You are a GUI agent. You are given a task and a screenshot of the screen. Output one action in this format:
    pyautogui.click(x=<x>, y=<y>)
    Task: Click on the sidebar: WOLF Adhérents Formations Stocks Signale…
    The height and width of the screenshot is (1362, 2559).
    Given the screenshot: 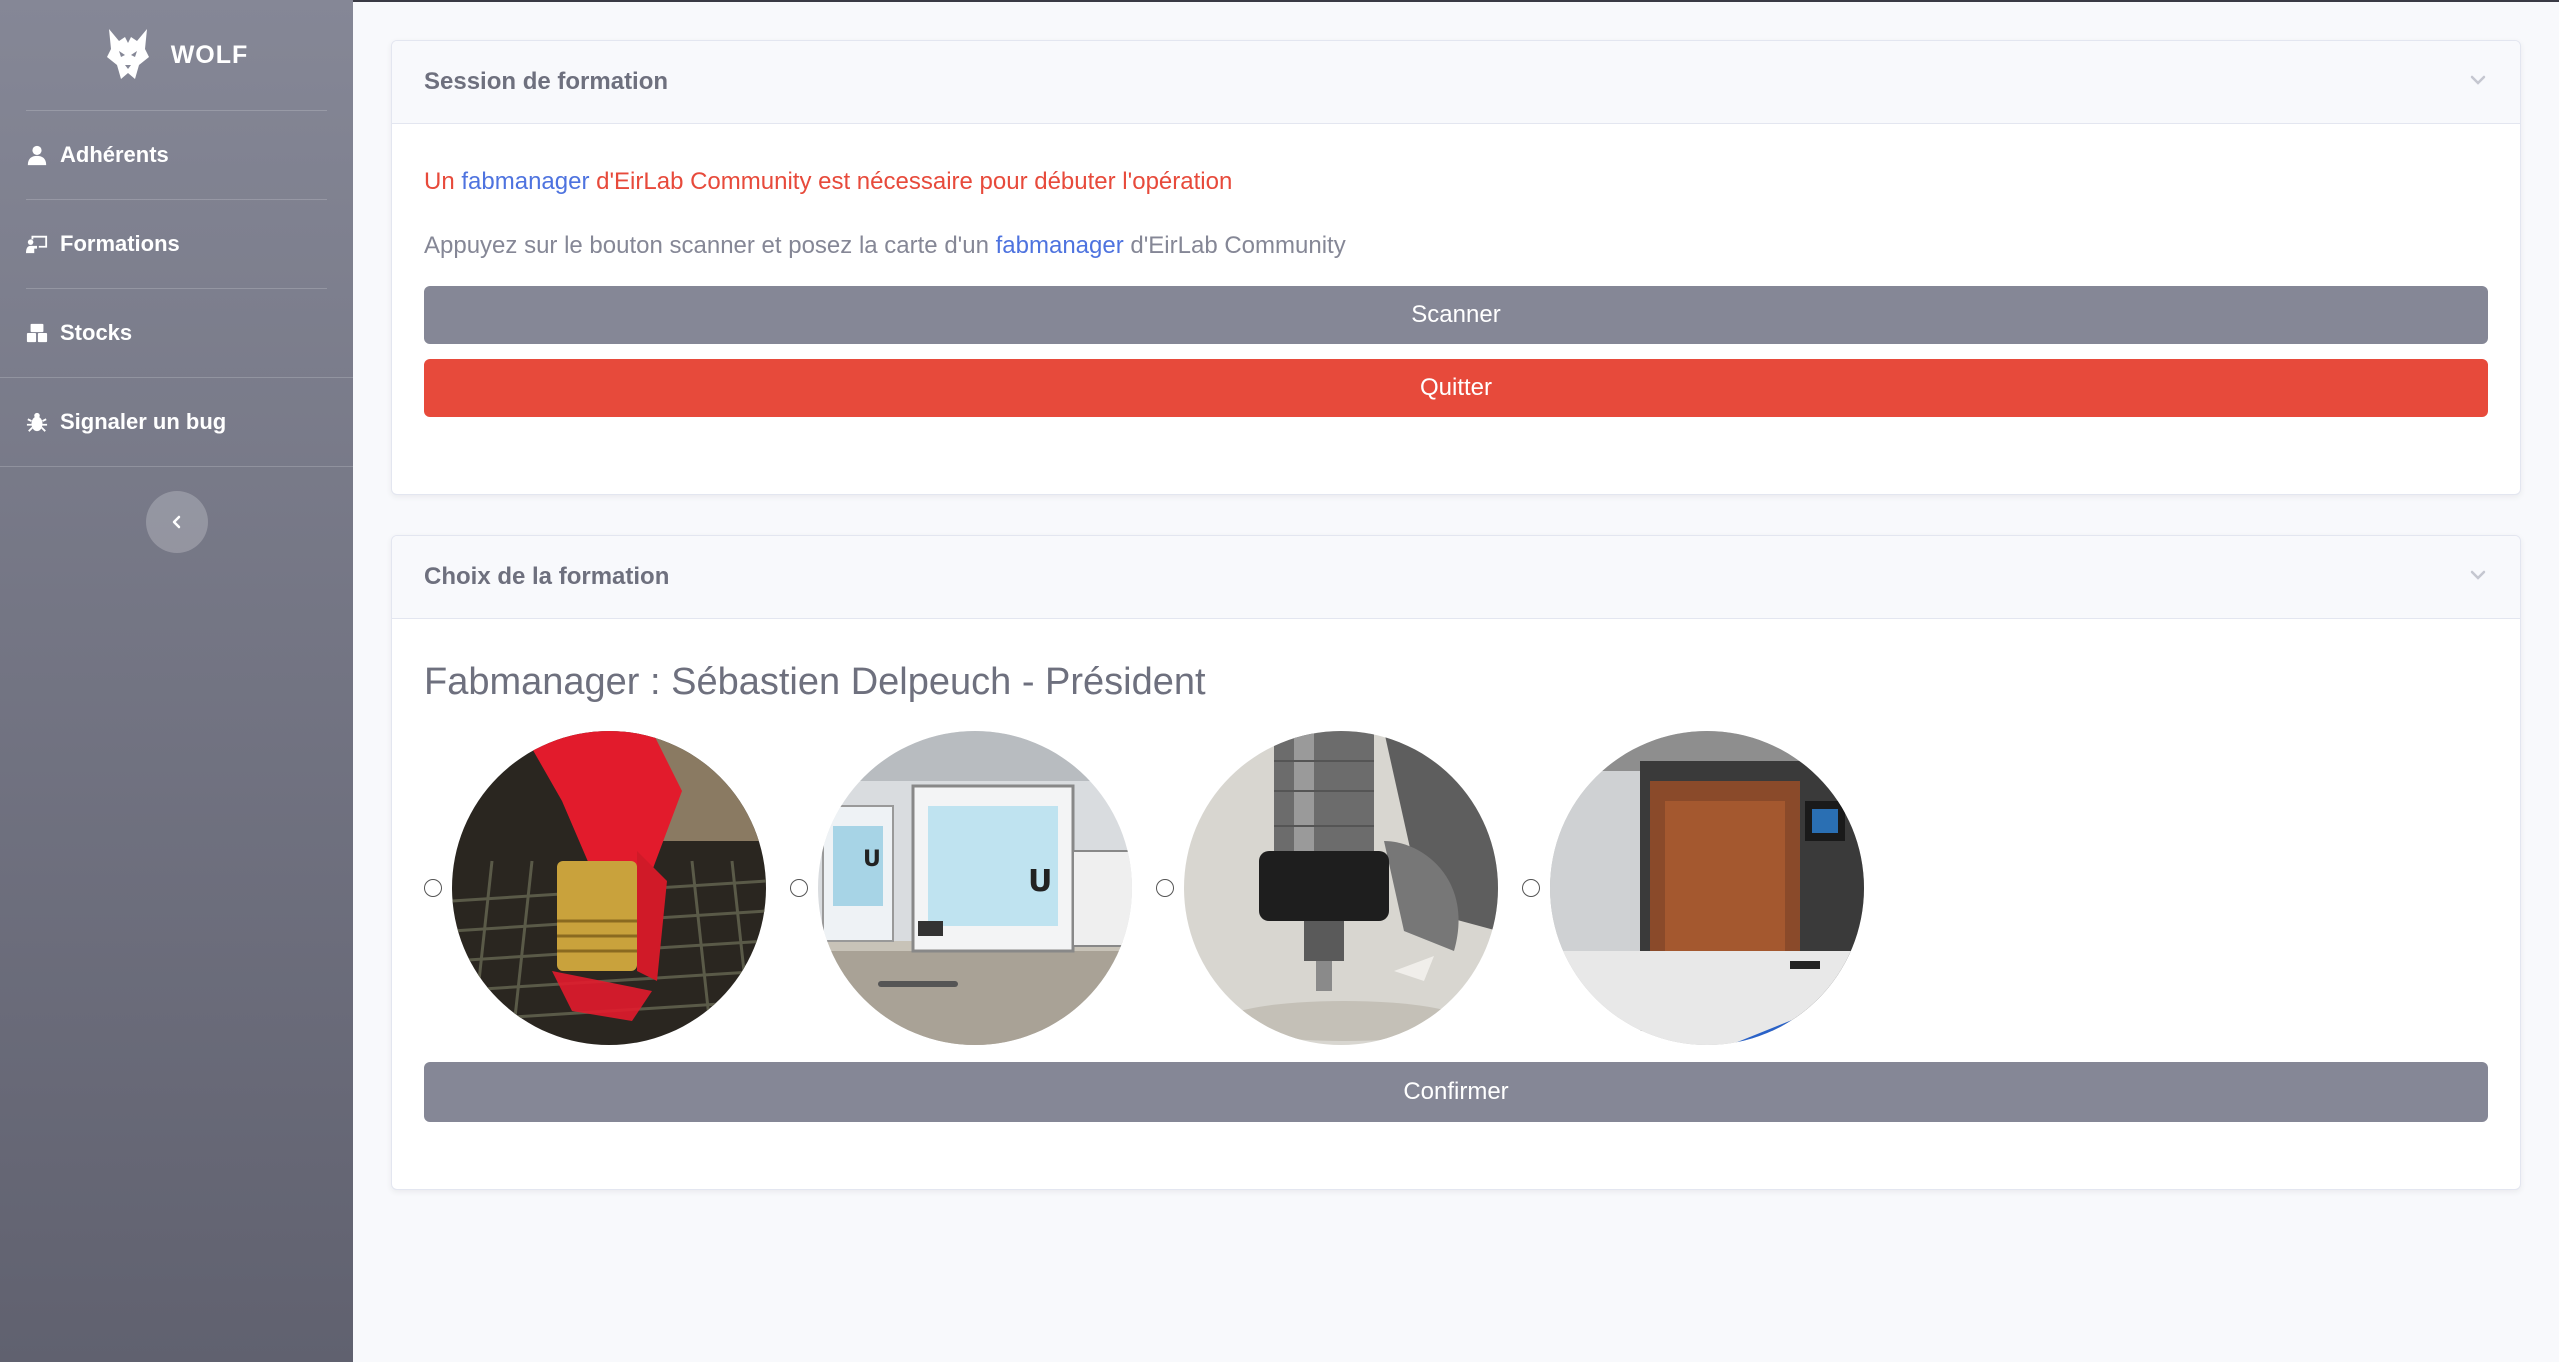 What is the action you would take?
    pyautogui.click(x=176, y=681)
    